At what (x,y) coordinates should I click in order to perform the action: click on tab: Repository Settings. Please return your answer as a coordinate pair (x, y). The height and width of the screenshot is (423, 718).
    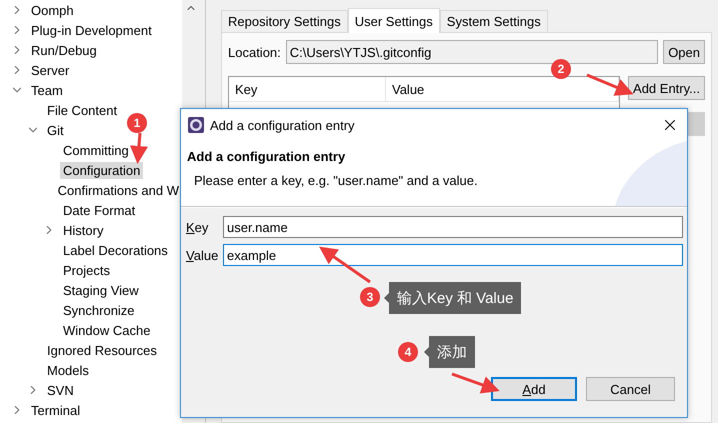
    Looking at the image, I should click on (284, 21).